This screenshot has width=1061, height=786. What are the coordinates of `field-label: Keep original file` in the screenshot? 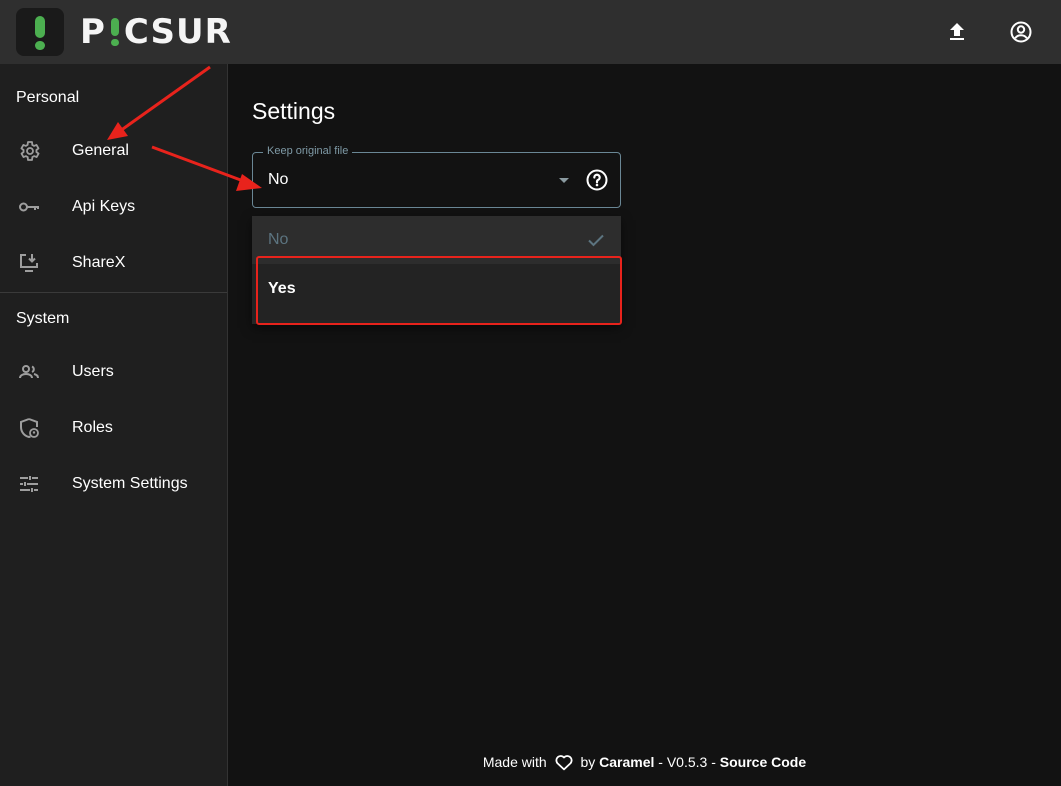 It's located at (308, 151).